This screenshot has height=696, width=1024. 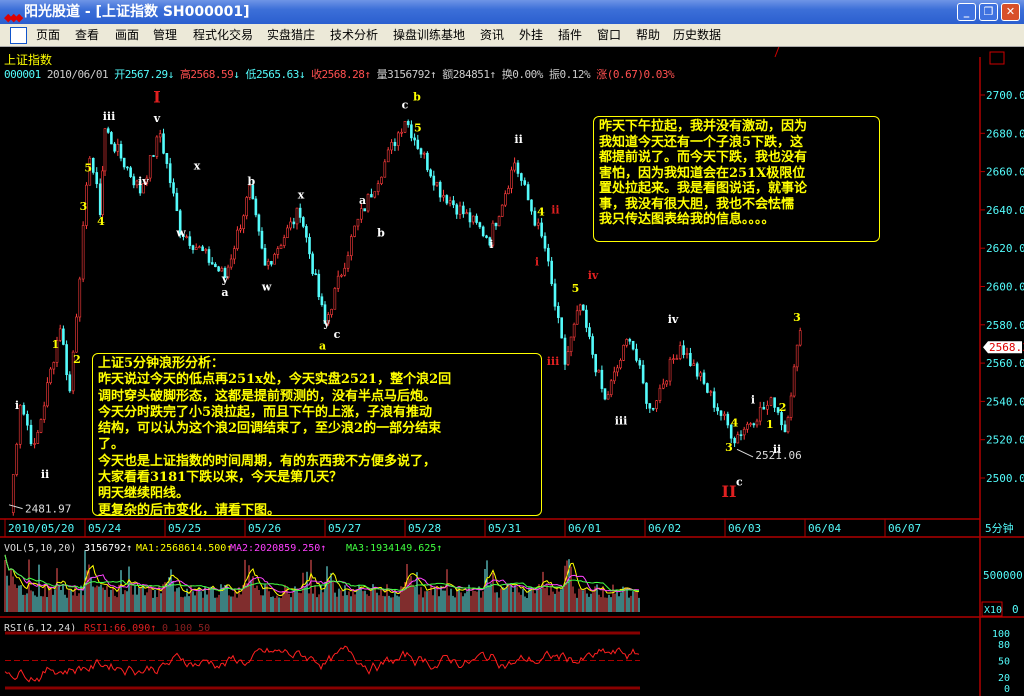 What do you see at coordinates (492, 35) in the screenshot?
I see `menu-item: 资讯` at bounding box center [492, 35].